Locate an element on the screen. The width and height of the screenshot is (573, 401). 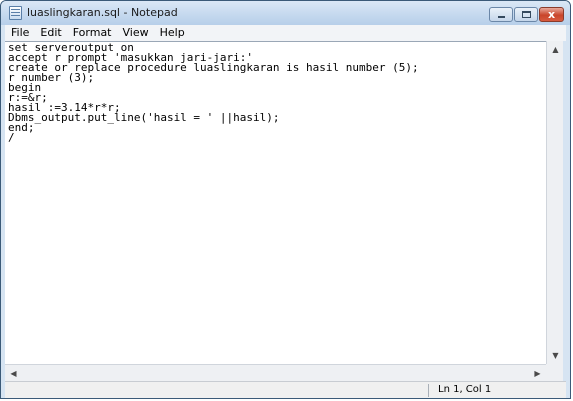
menu-edit: Edit is located at coordinates (50, 33).